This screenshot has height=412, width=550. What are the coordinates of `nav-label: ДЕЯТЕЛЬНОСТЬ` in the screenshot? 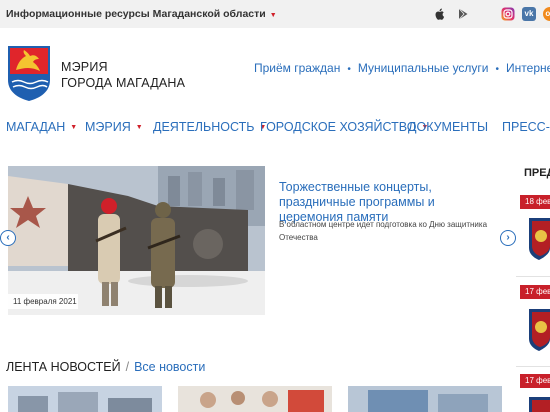 It's located at (204, 127).